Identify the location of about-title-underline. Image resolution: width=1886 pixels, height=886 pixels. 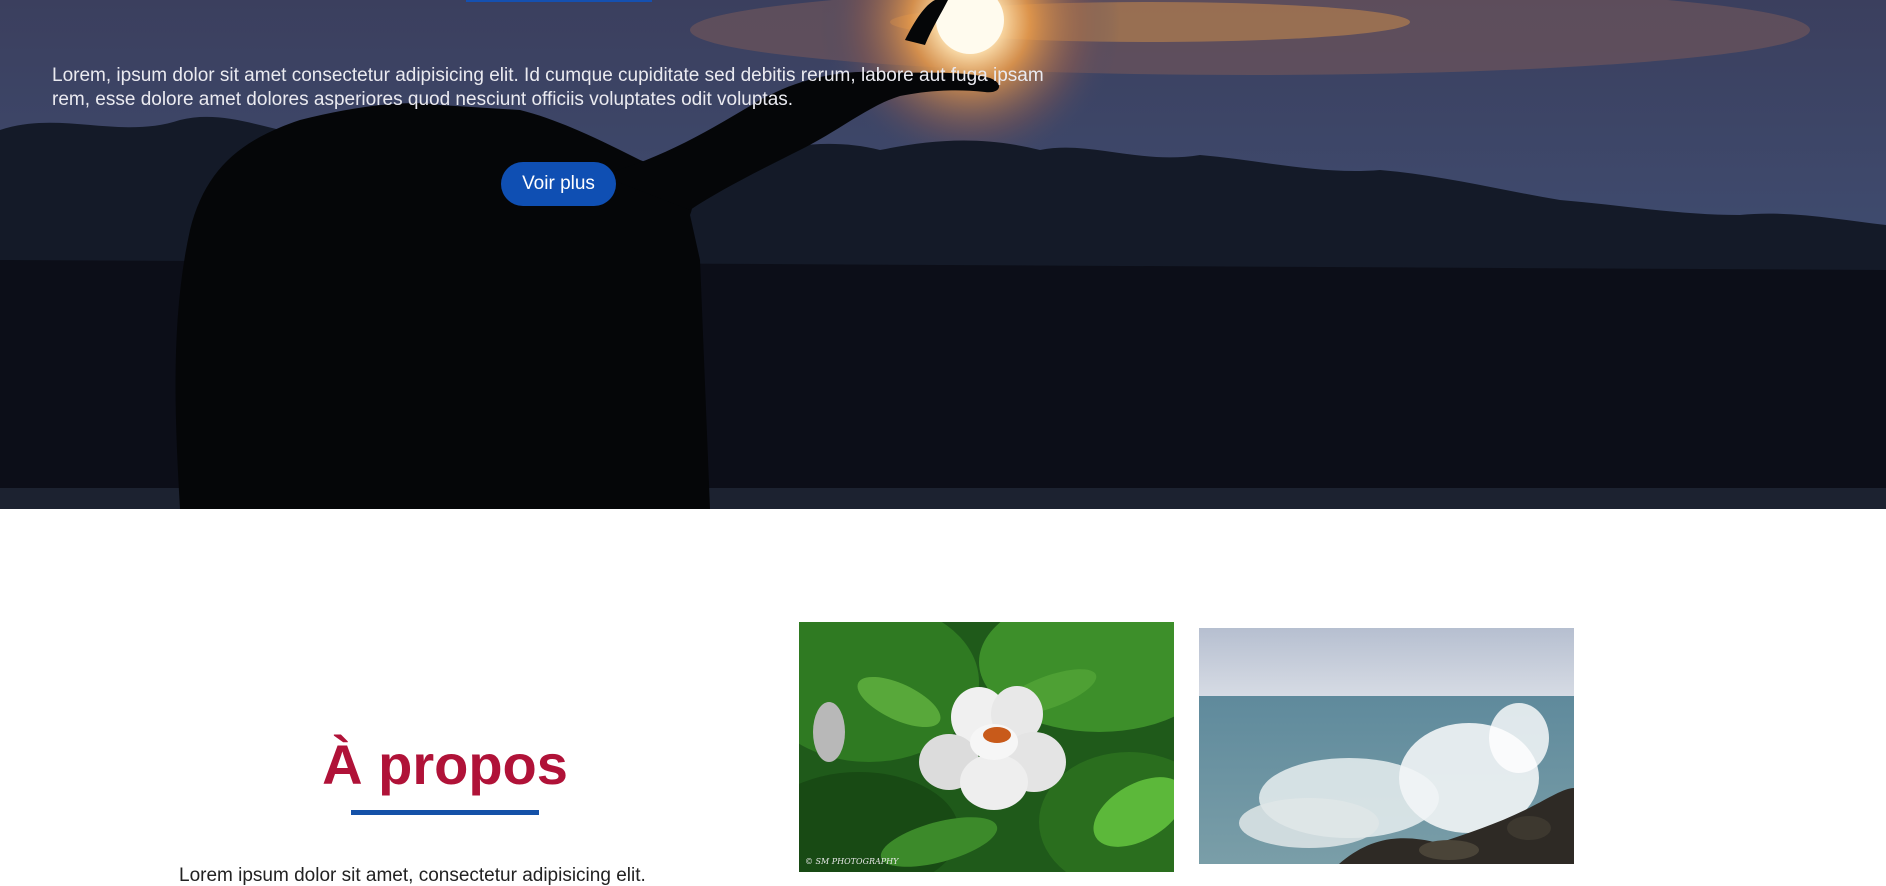
(445, 812).